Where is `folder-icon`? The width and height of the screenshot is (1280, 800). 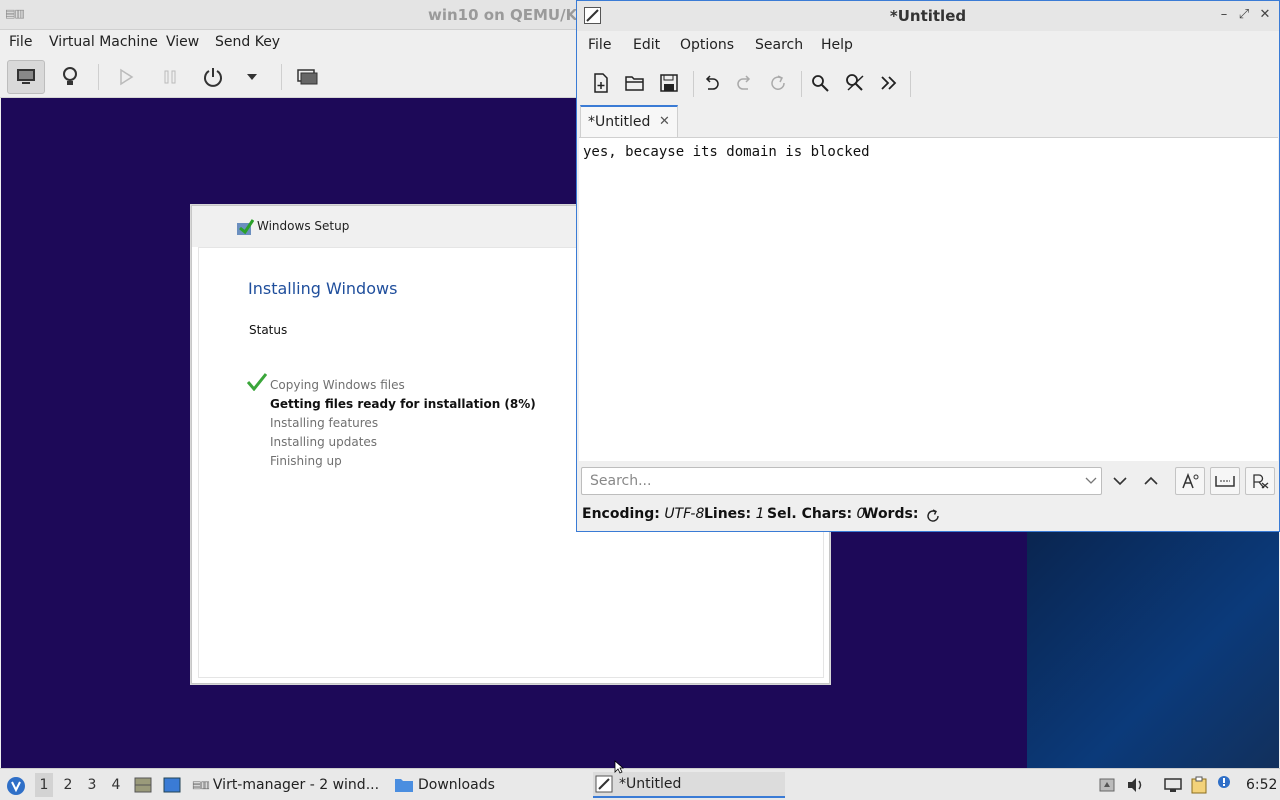 folder-icon is located at coordinates (404, 785).